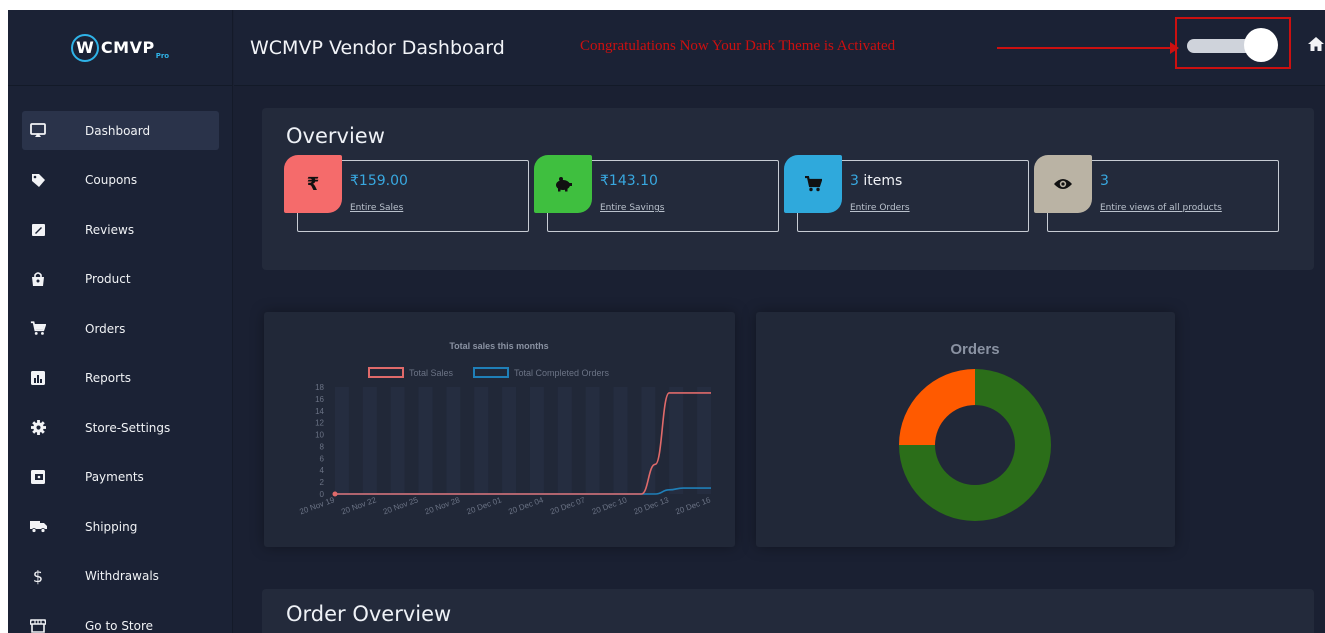  Describe the element at coordinates (38, 526) in the screenshot. I see `truck-icon` at that location.